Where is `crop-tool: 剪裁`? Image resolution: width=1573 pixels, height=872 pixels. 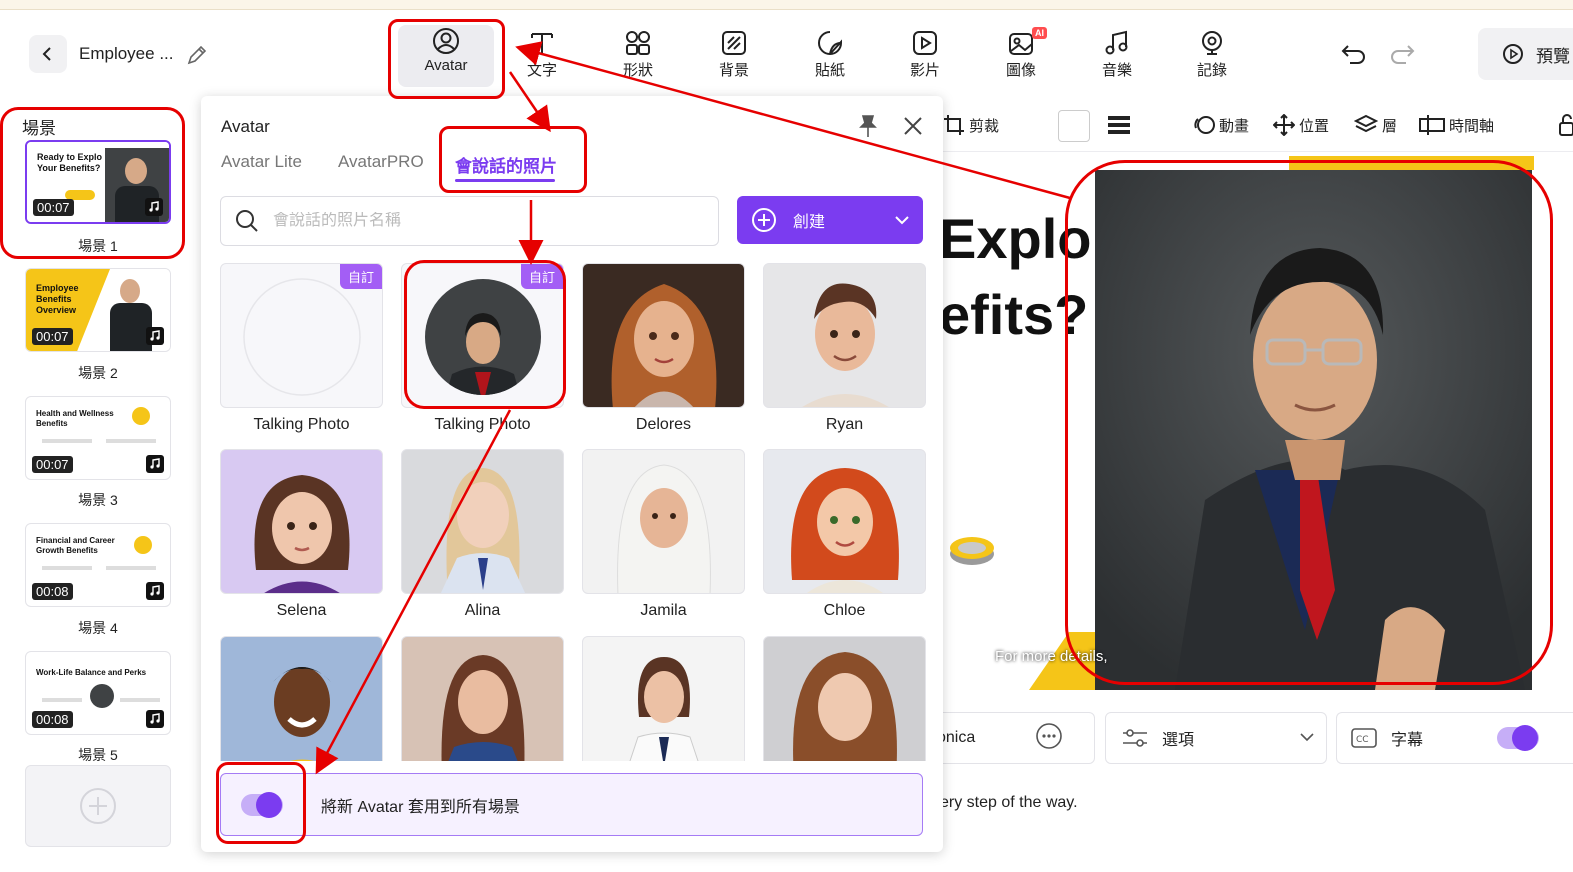
crop-tool: 剪裁 is located at coordinates (971, 125).